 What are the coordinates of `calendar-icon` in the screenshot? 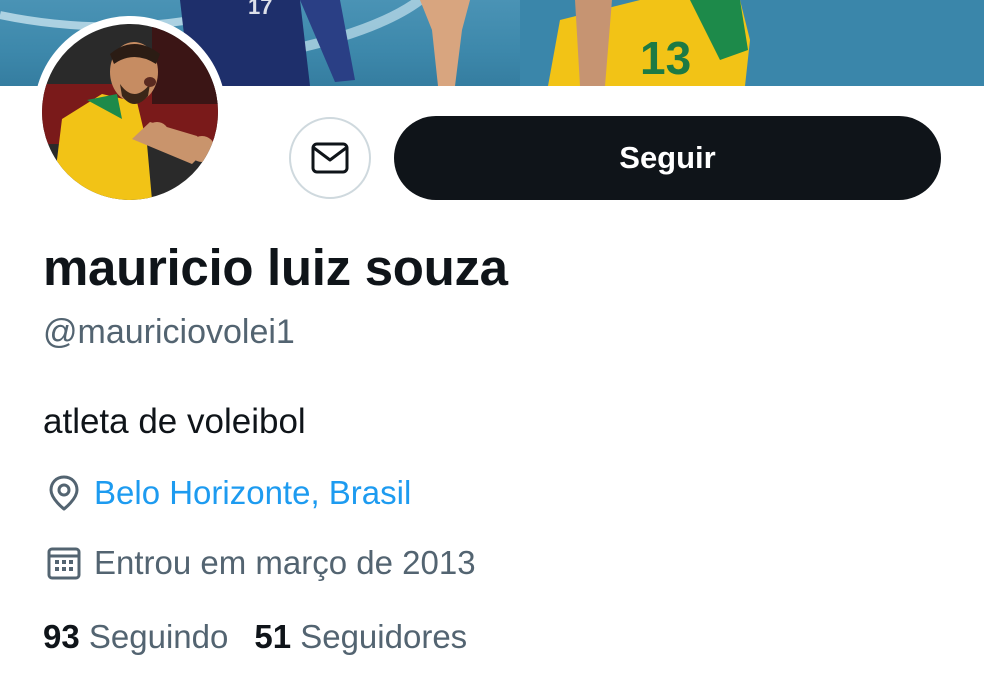 It's located at (64, 563).